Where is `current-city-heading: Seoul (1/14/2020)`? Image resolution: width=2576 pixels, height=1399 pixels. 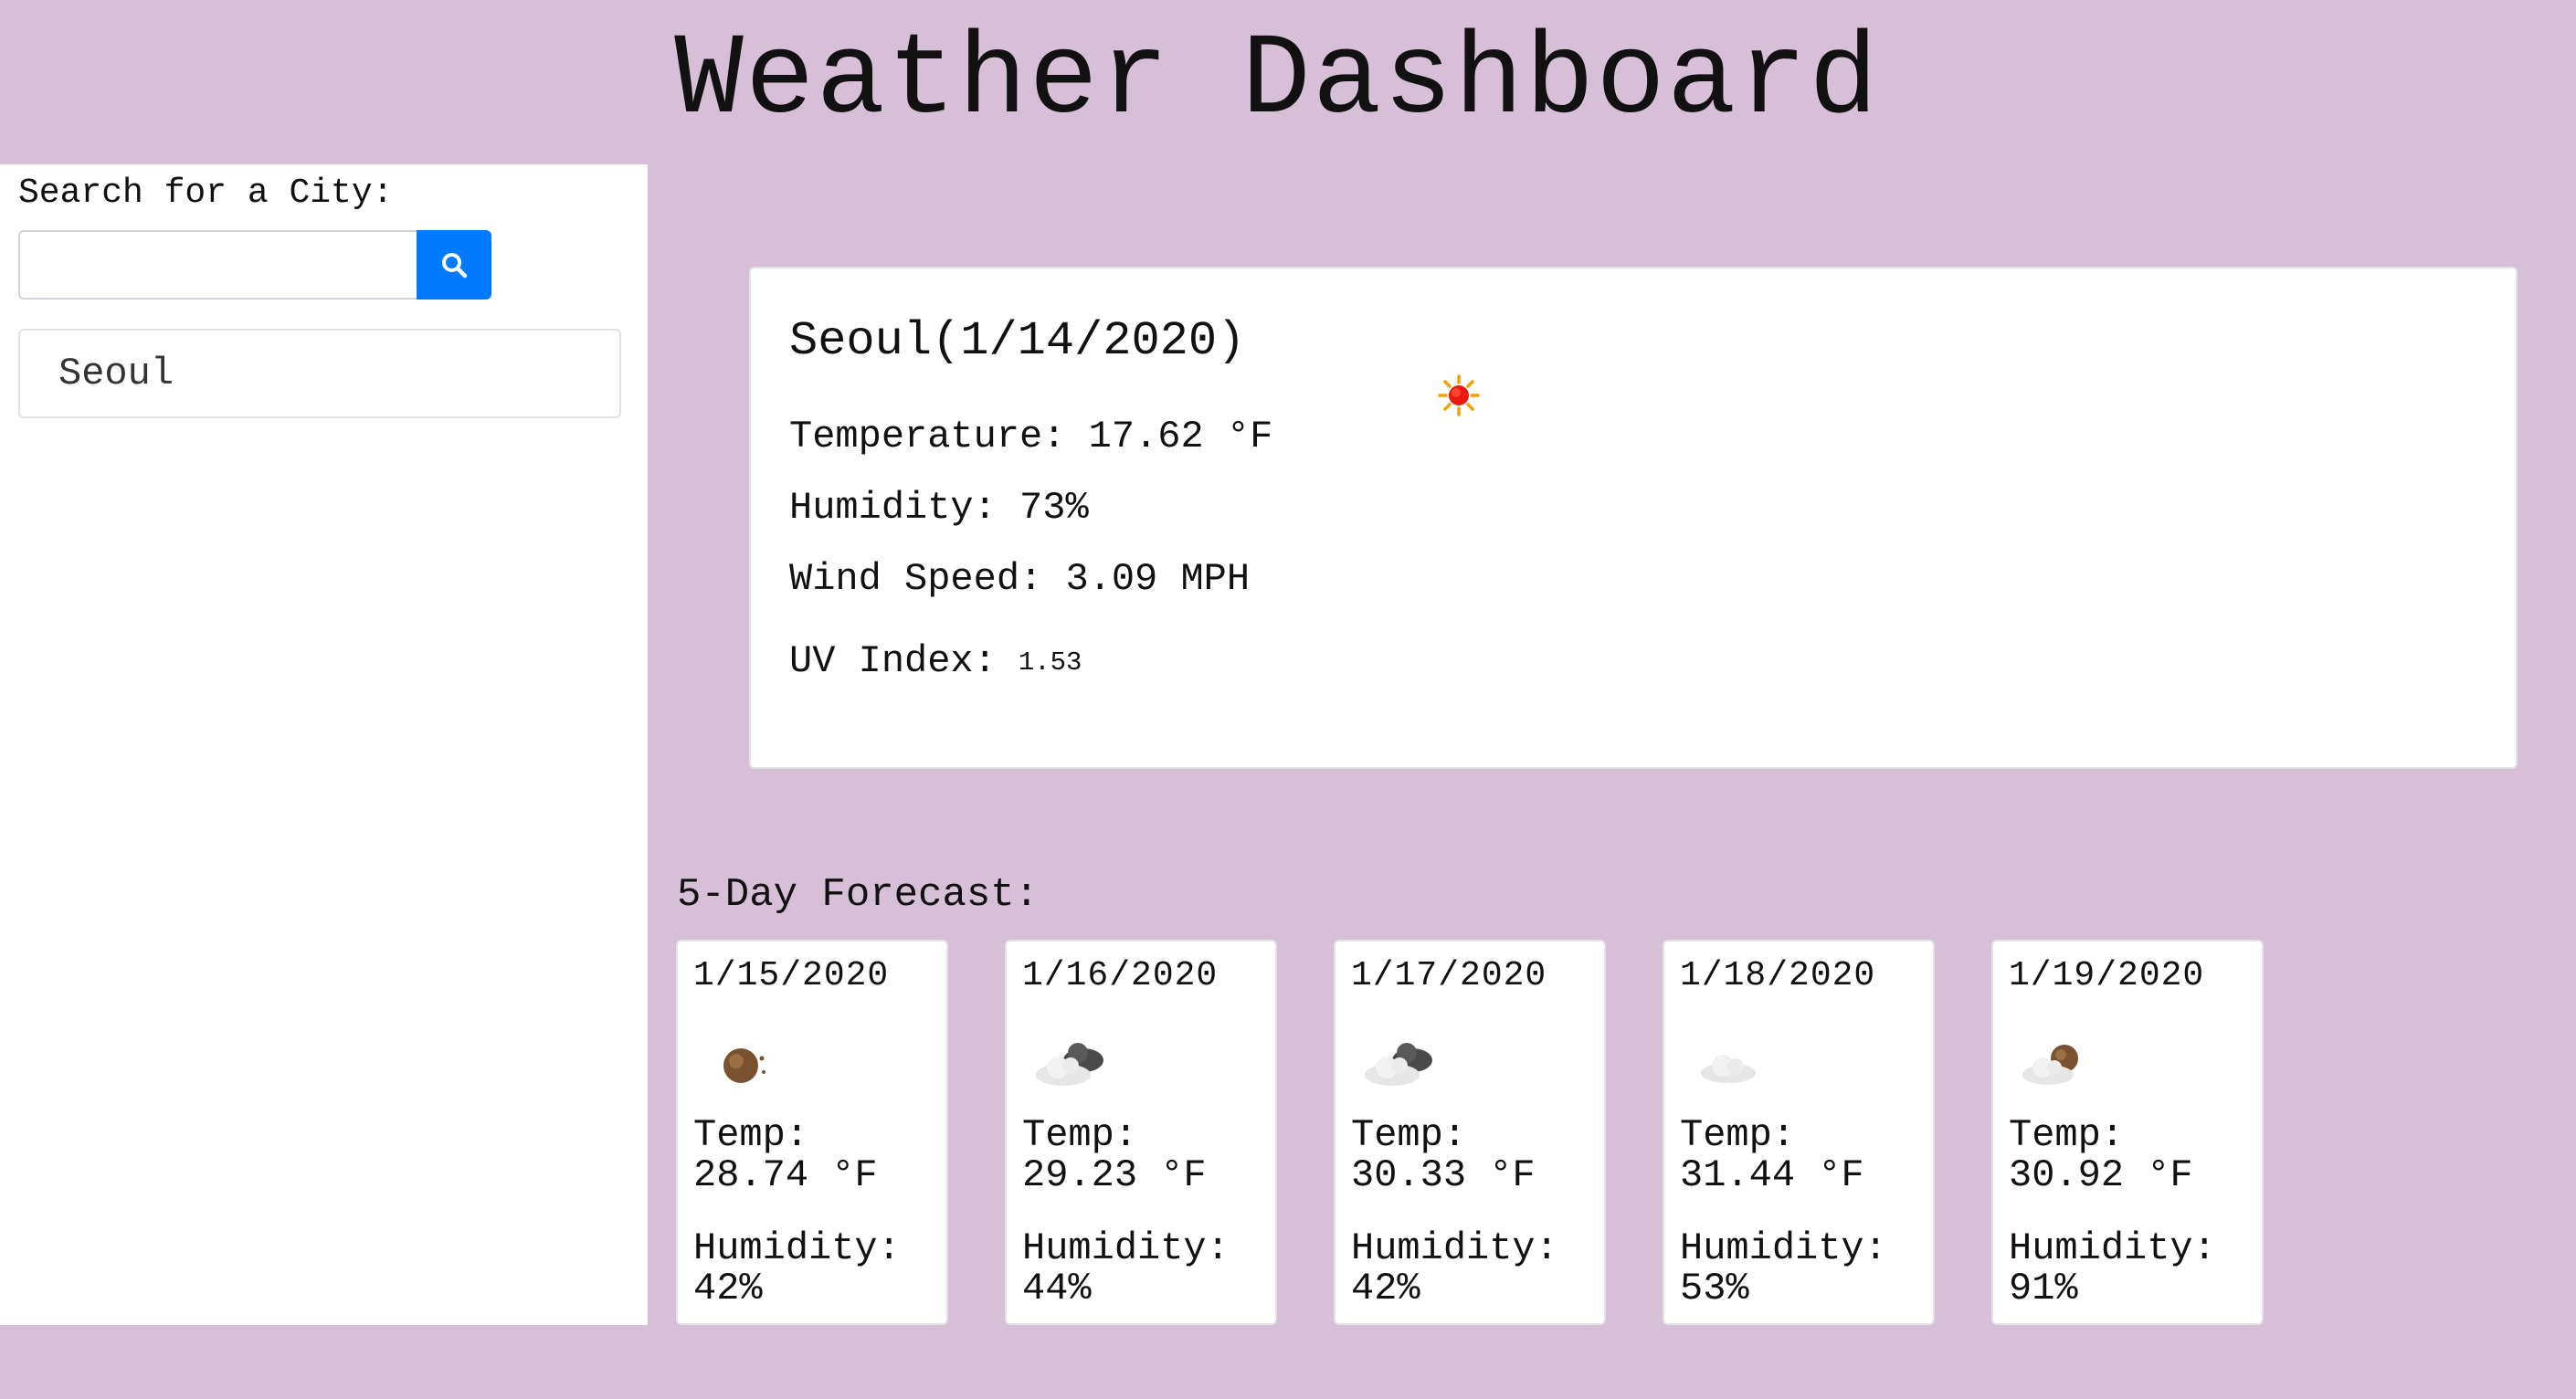
current-city-heading: Seoul (1/14/2020) is located at coordinates (1134, 365).